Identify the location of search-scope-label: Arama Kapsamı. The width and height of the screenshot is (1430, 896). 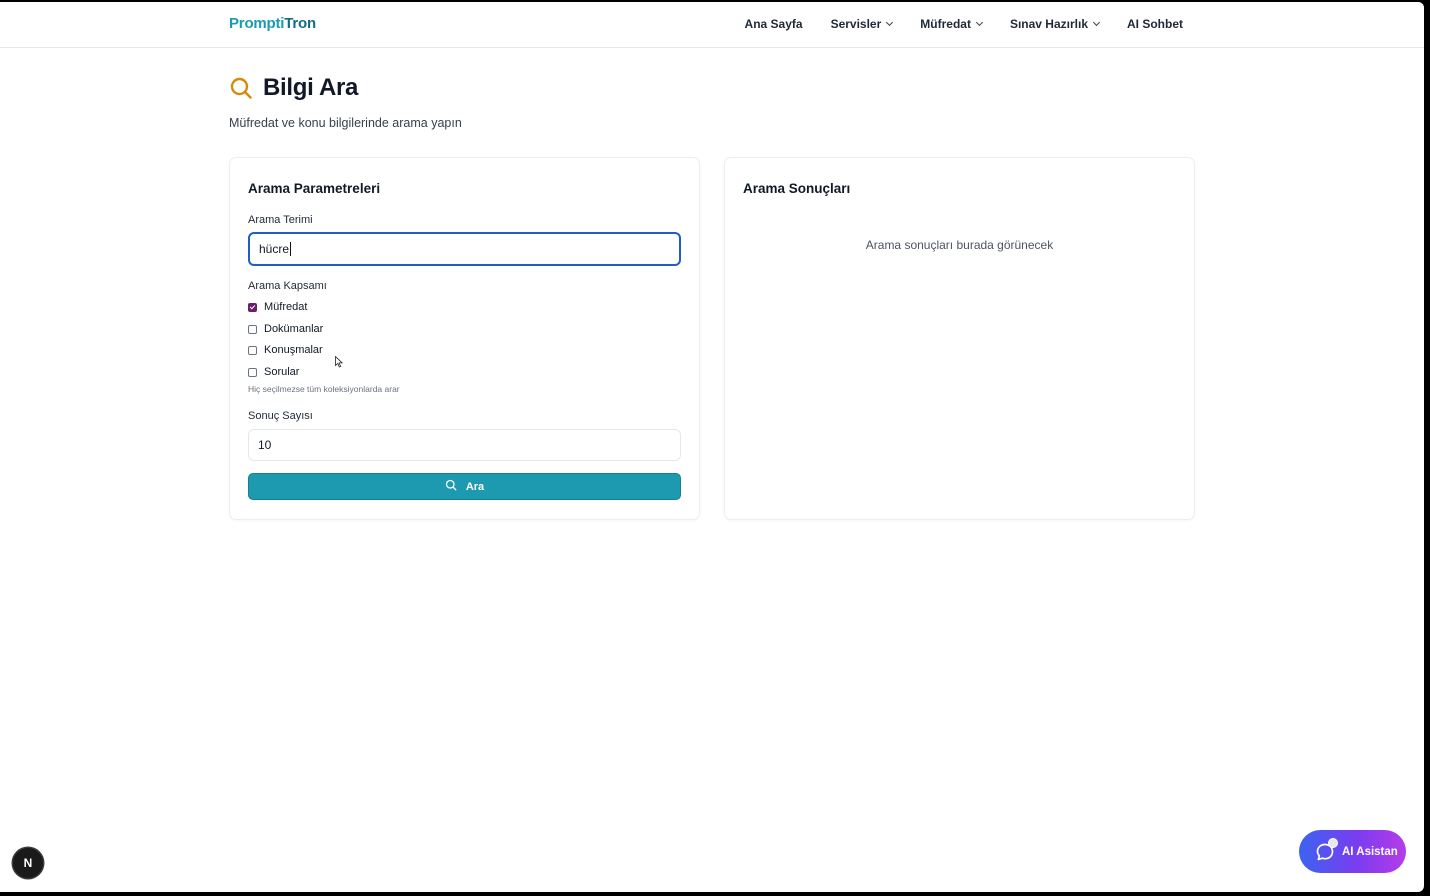
(287, 286).